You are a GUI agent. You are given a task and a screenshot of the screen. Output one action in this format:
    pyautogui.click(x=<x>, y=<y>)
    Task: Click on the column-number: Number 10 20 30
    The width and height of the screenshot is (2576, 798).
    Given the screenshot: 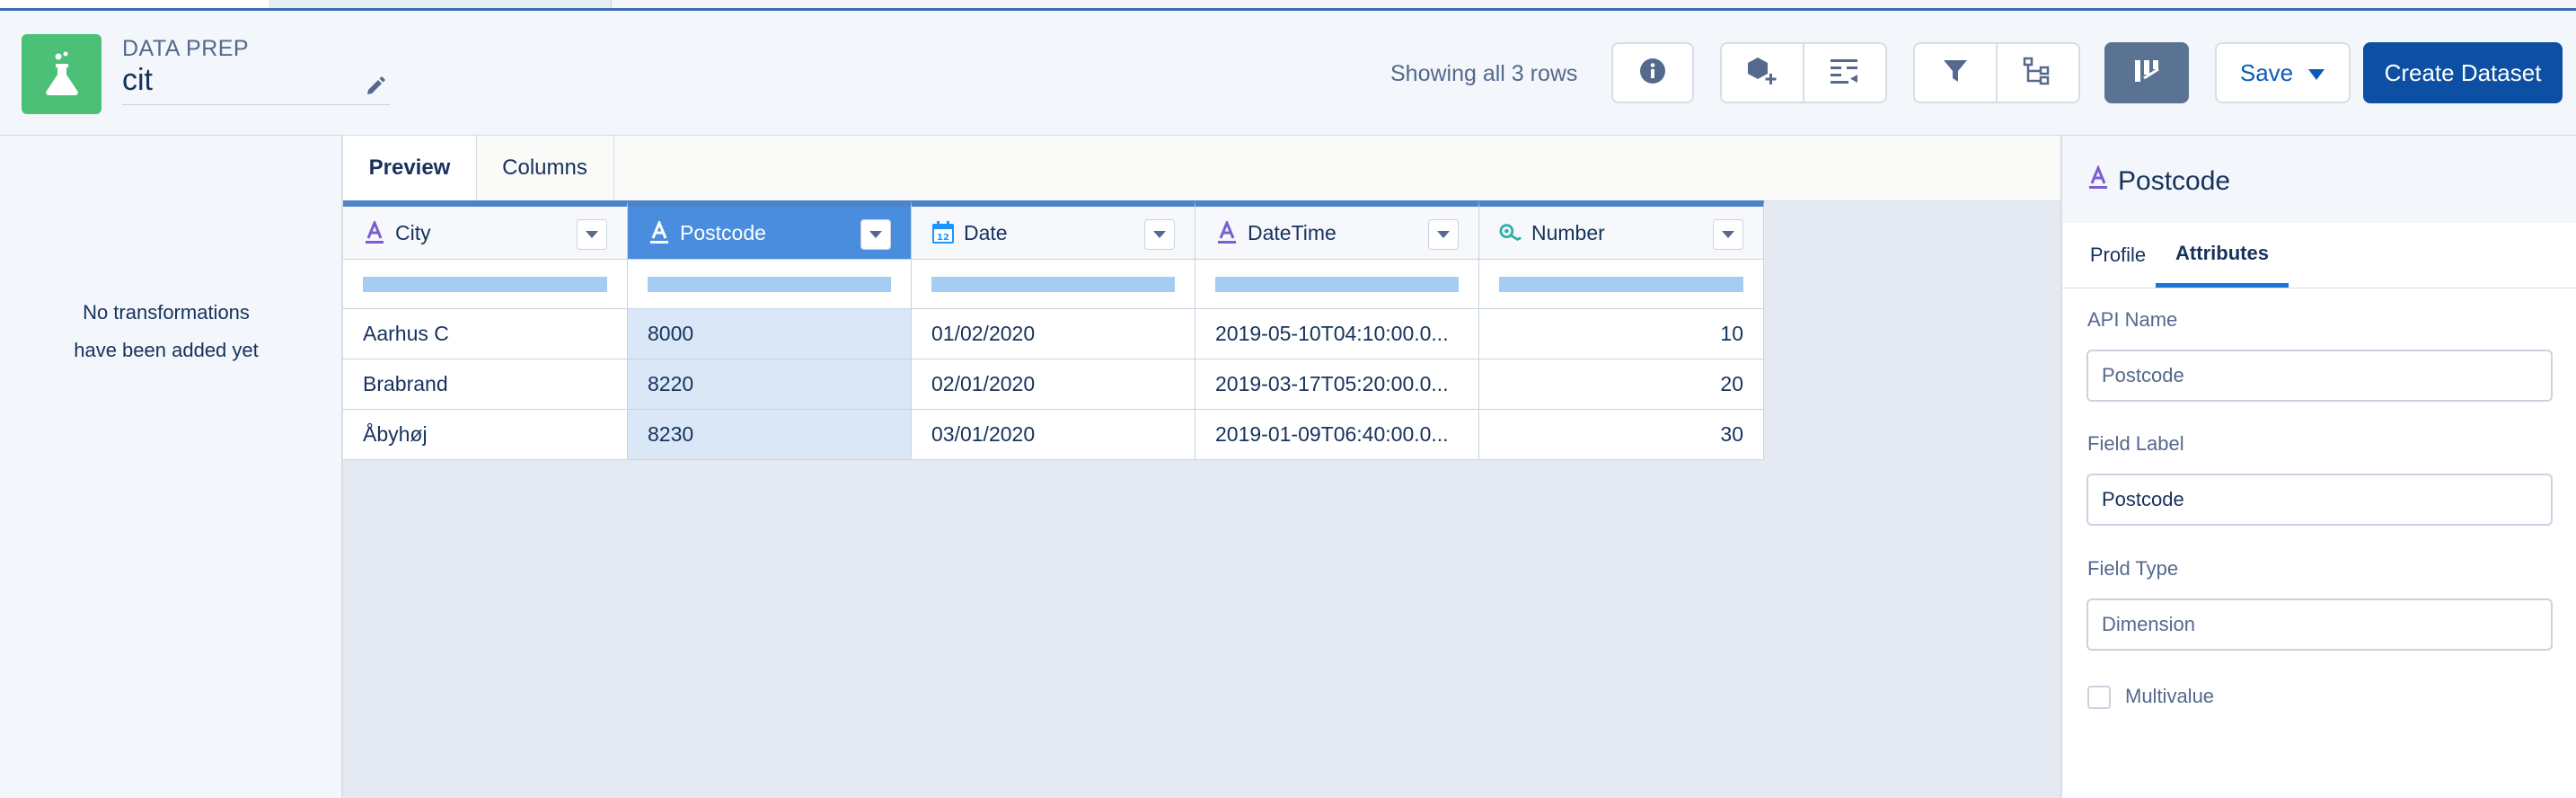 What is the action you would take?
    pyautogui.click(x=1621, y=330)
    